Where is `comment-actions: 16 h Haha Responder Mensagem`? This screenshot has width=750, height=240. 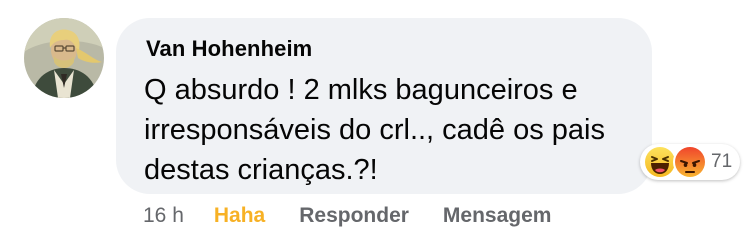 comment-actions: 16 h Haha Responder Mensagem is located at coordinates (347, 216).